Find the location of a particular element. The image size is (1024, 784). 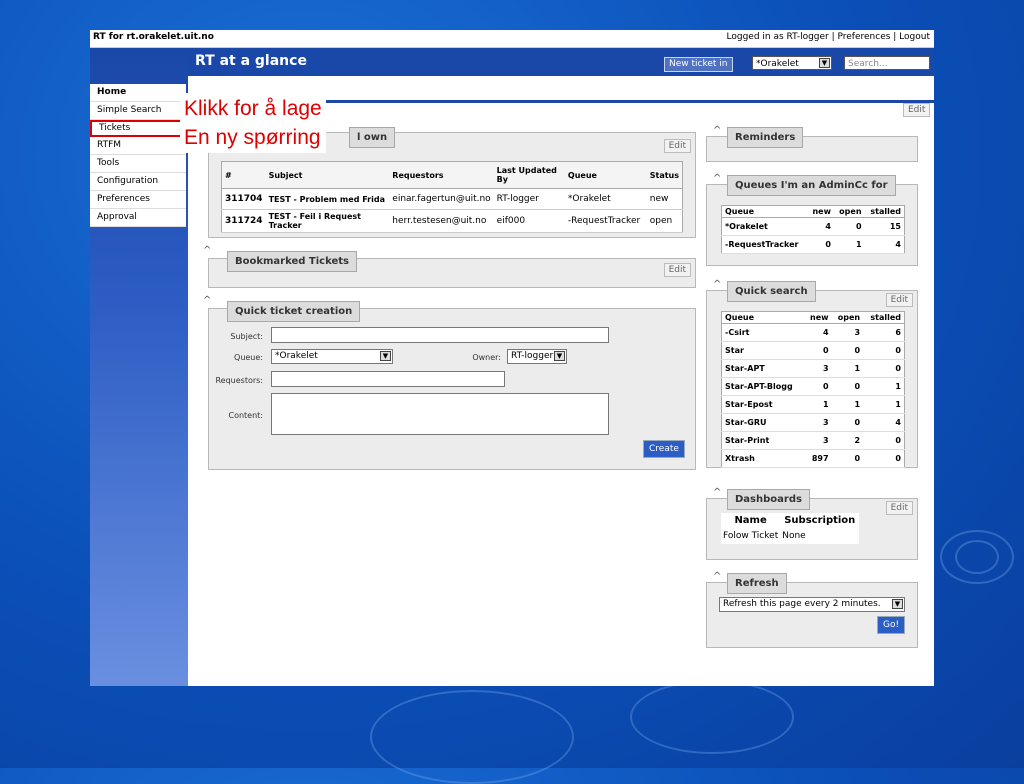

requestors-input is located at coordinates (388, 379).